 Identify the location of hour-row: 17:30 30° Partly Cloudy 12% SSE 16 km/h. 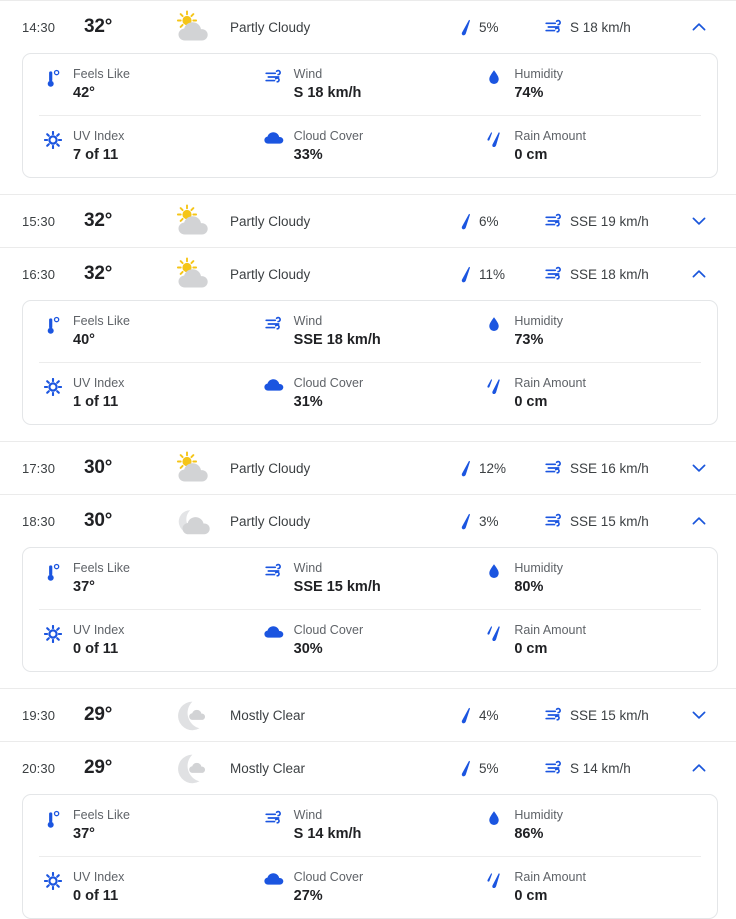
(368, 468).